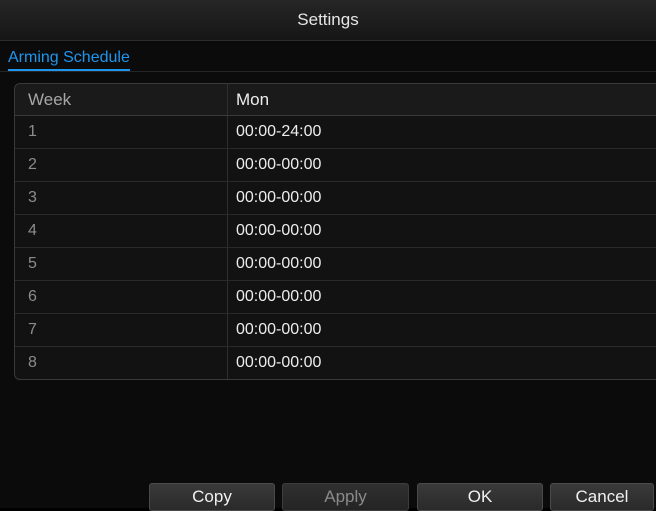 The height and width of the screenshot is (511, 656). I want to click on column-header-week: Week, so click(121, 99).